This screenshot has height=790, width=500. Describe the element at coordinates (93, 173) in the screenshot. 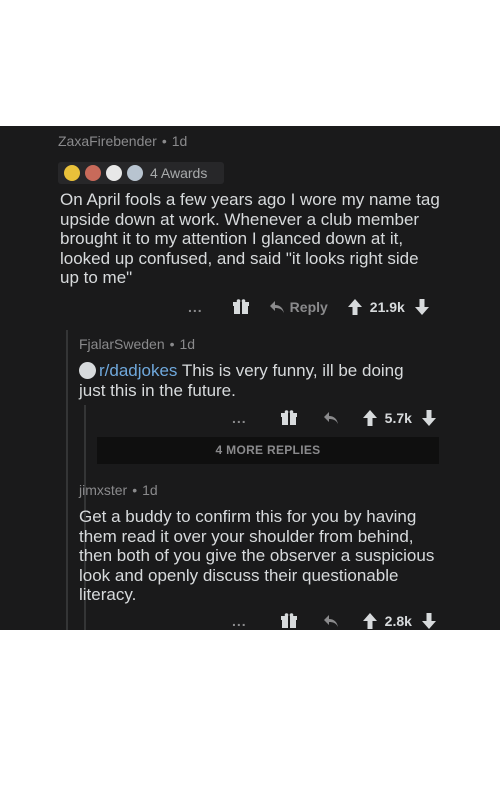

I see `award-silver-icon` at that location.